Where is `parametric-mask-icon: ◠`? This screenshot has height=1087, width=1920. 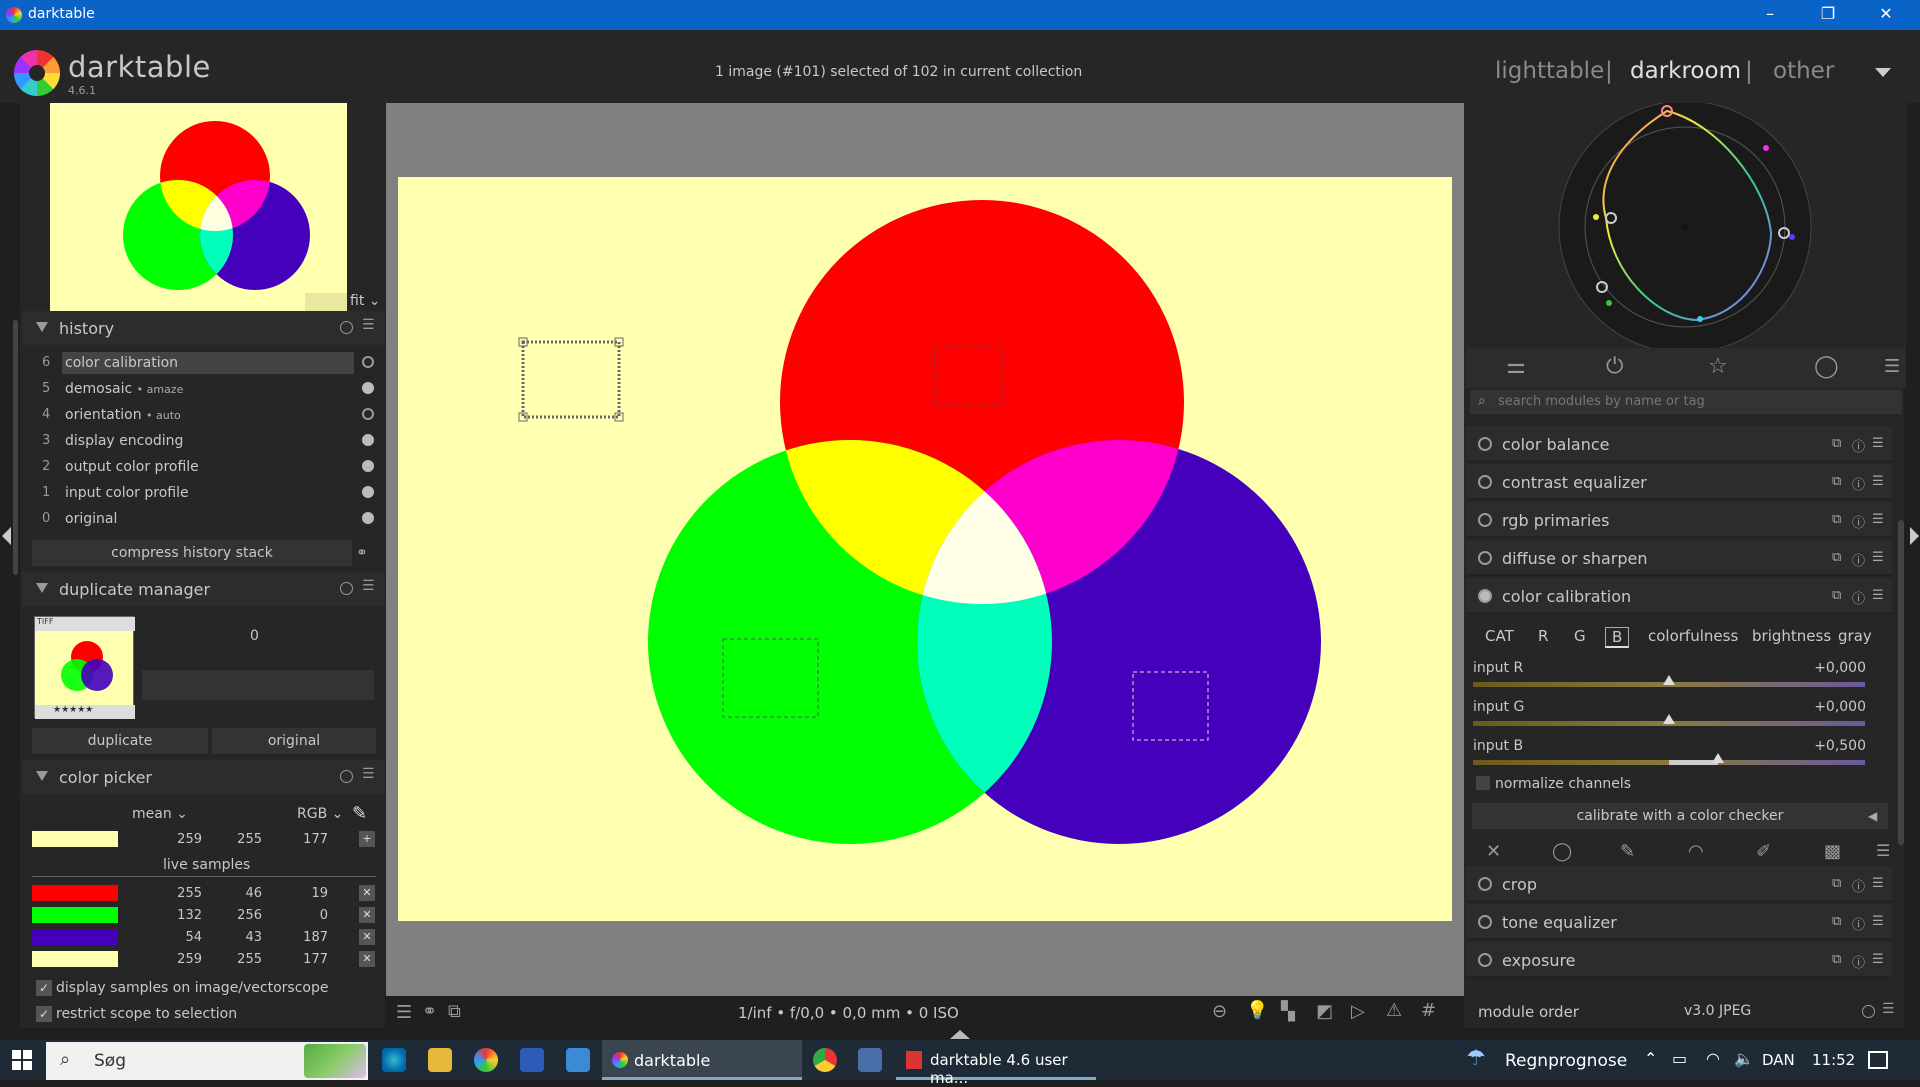
parametric-mask-icon: ◠ is located at coordinates (1696, 851).